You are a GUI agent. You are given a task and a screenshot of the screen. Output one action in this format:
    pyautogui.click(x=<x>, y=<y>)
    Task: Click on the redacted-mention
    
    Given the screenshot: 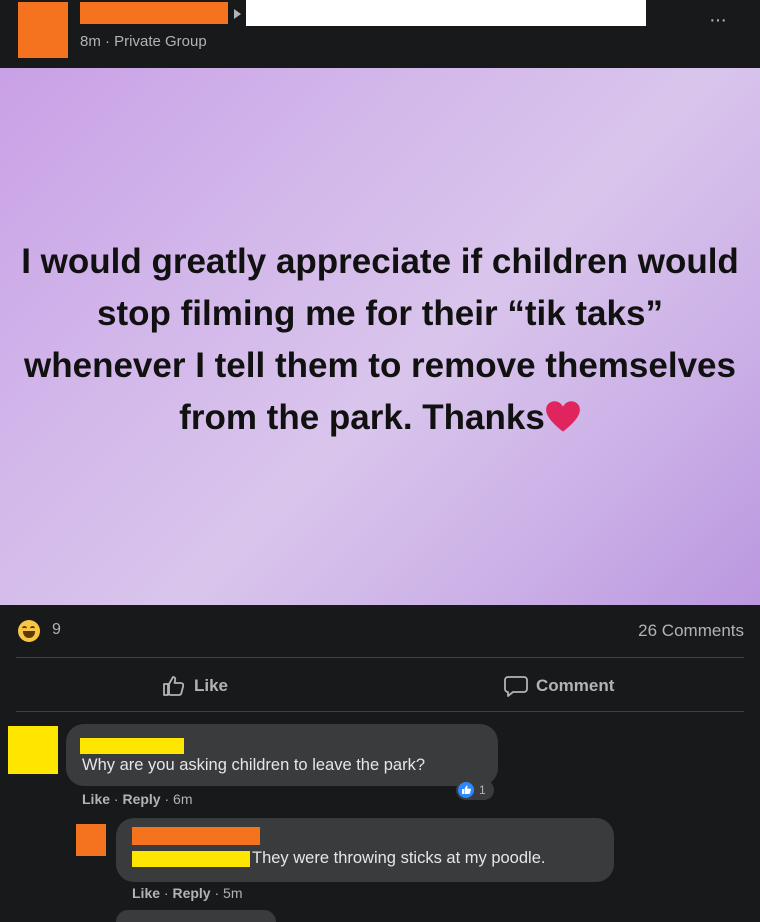 What is the action you would take?
    pyautogui.click(x=191, y=859)
    